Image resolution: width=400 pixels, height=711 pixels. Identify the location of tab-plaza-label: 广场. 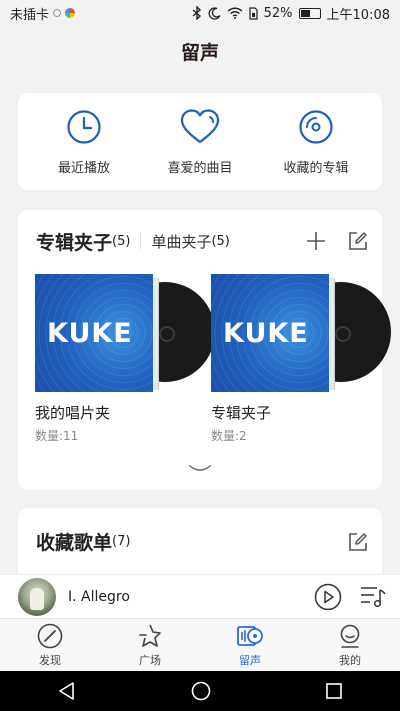
(150, 660).